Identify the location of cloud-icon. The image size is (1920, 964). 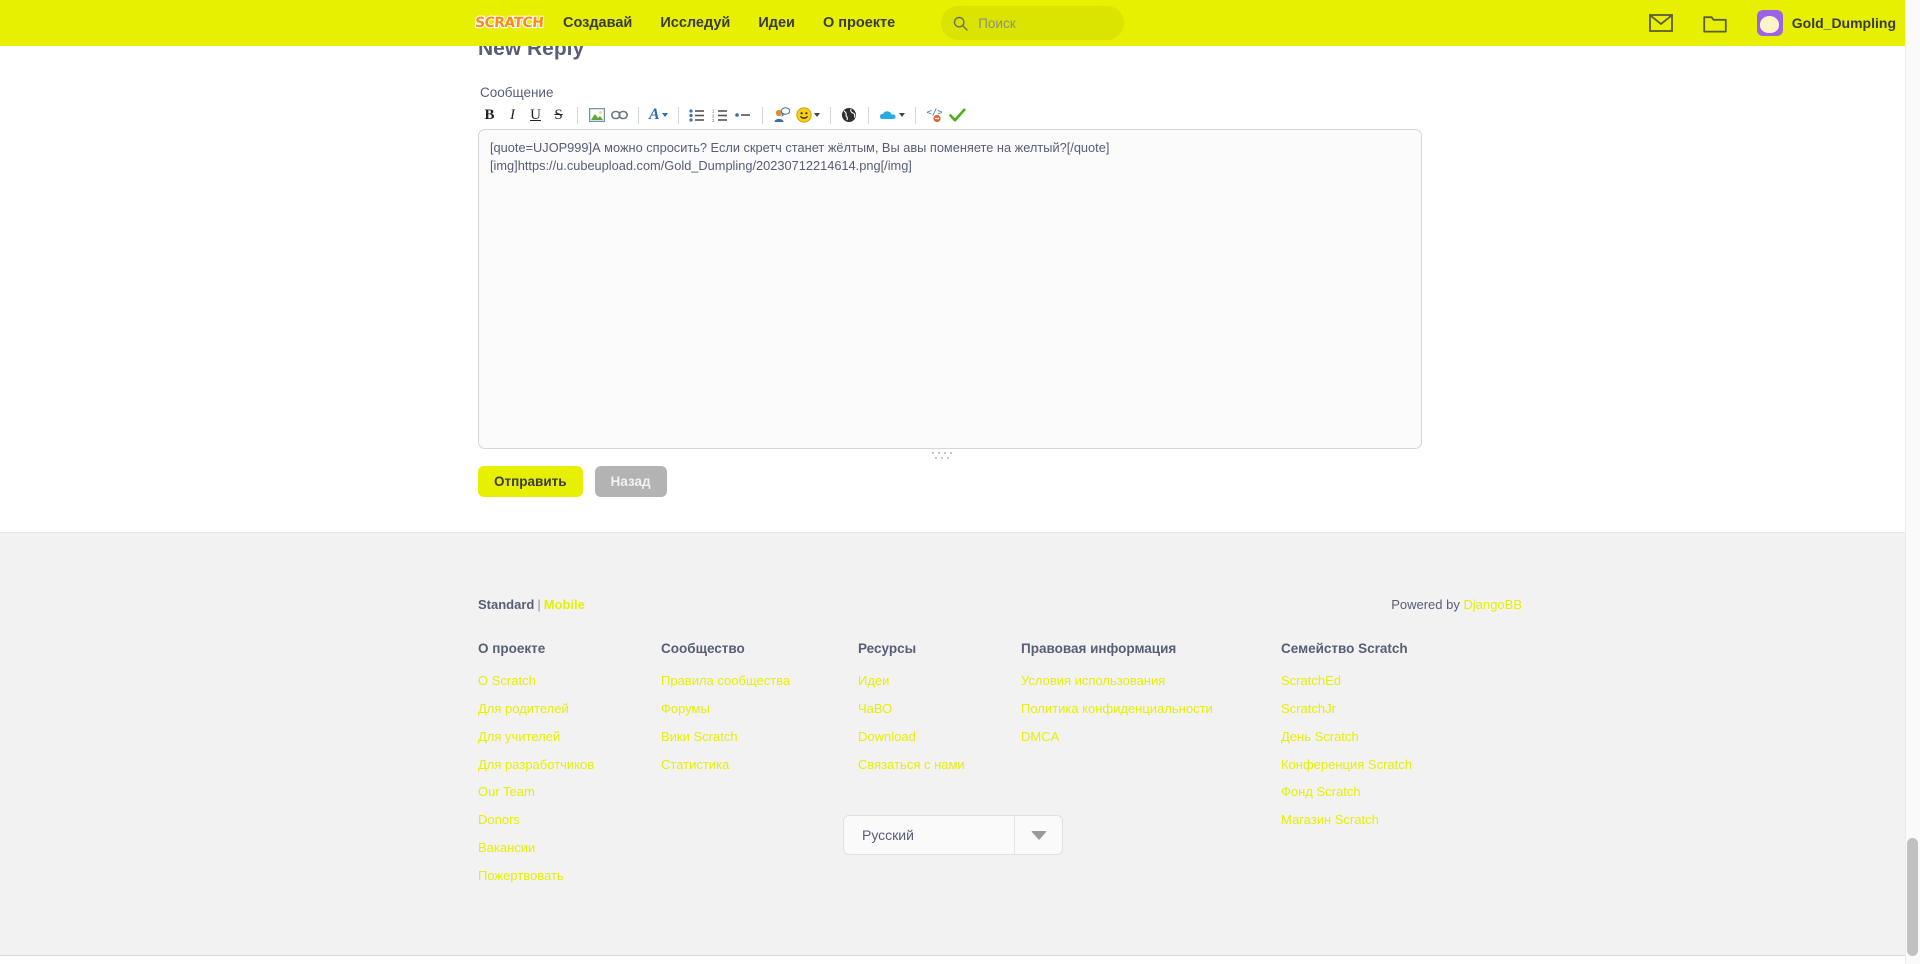
(887, 115).